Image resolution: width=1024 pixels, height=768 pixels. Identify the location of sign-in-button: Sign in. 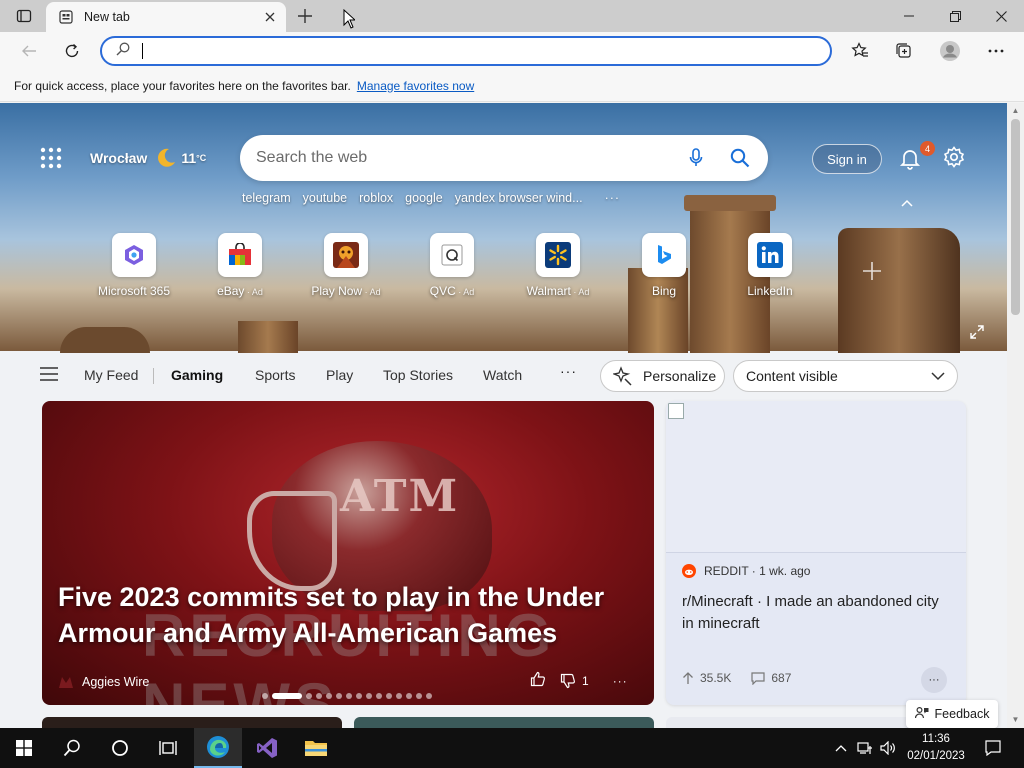
(847, 159).